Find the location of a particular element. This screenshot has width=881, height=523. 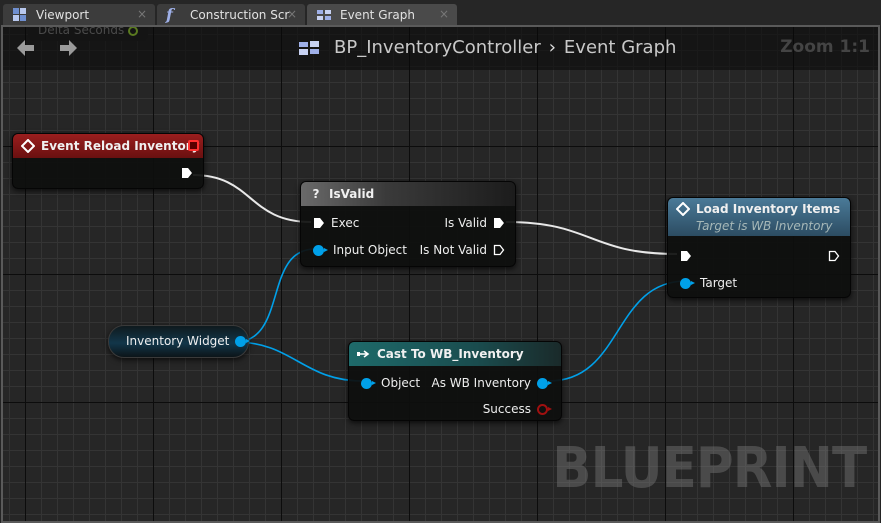

event-reload-inventory-node: Event Reload Inventory is located at coordinates (108, 161).